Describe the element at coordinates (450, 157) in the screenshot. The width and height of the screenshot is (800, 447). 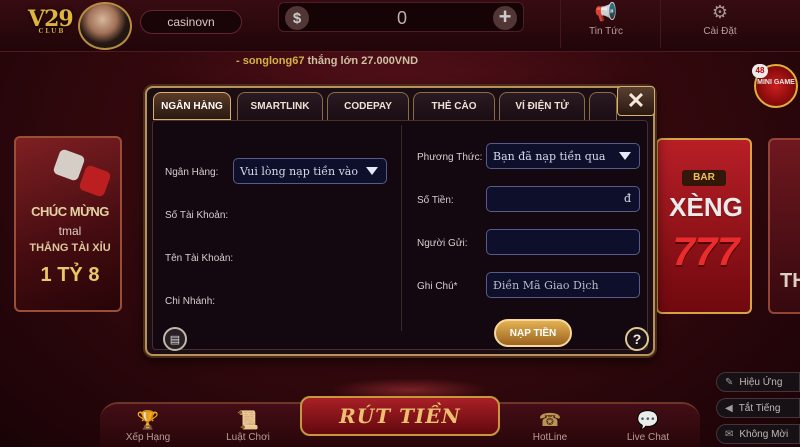
I see `method-label: Phương Thức:` at that location.